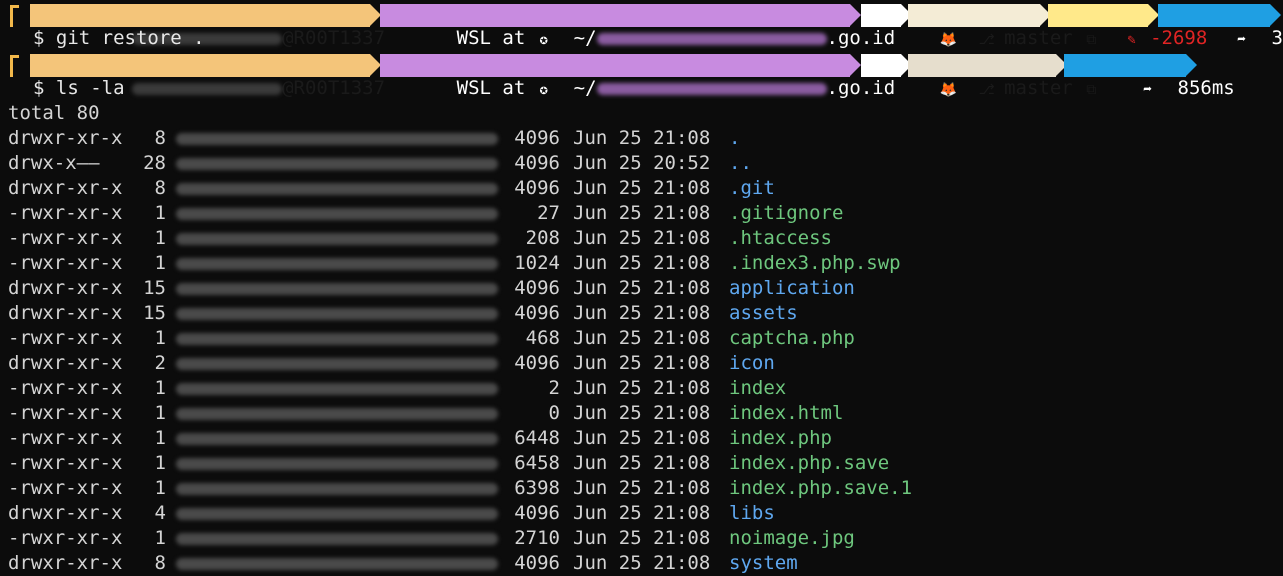 This screenshot has width=1283, height=576. Describe the element at coordinates (641, 538) in the screenshot. I see `table-row: -rwxr-xr-x 1 2710 Jun 25 21:08 noimage.jpg` at that location.